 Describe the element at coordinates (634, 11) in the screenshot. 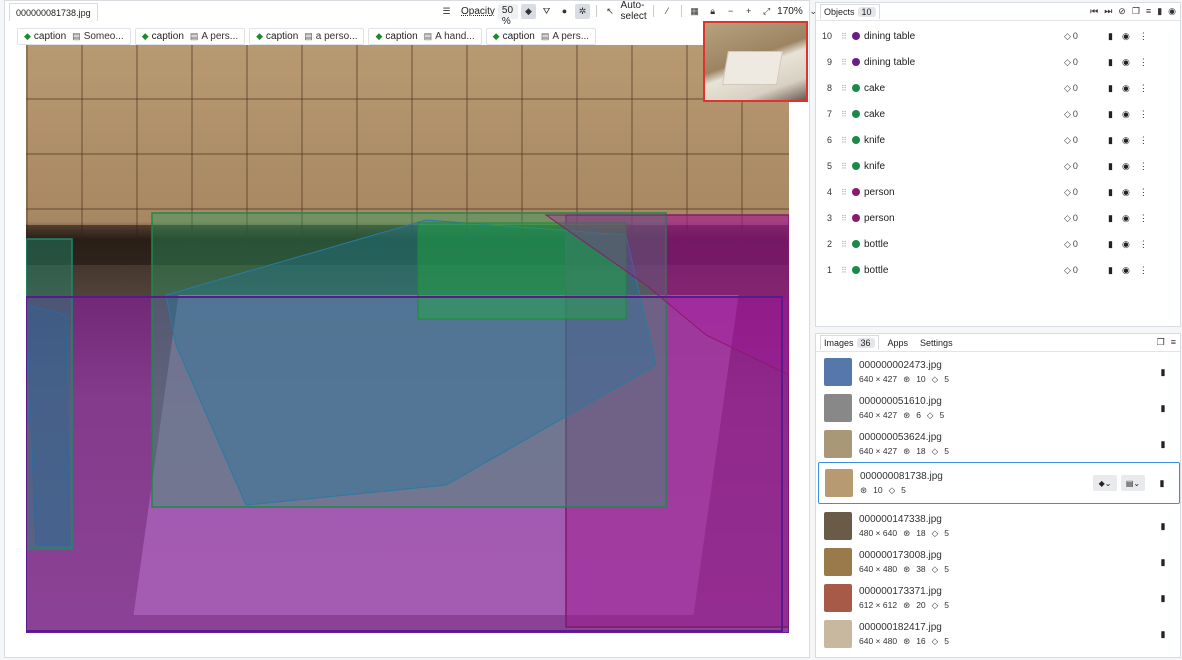

I see `auto-select-button: Auto-select` at that location.